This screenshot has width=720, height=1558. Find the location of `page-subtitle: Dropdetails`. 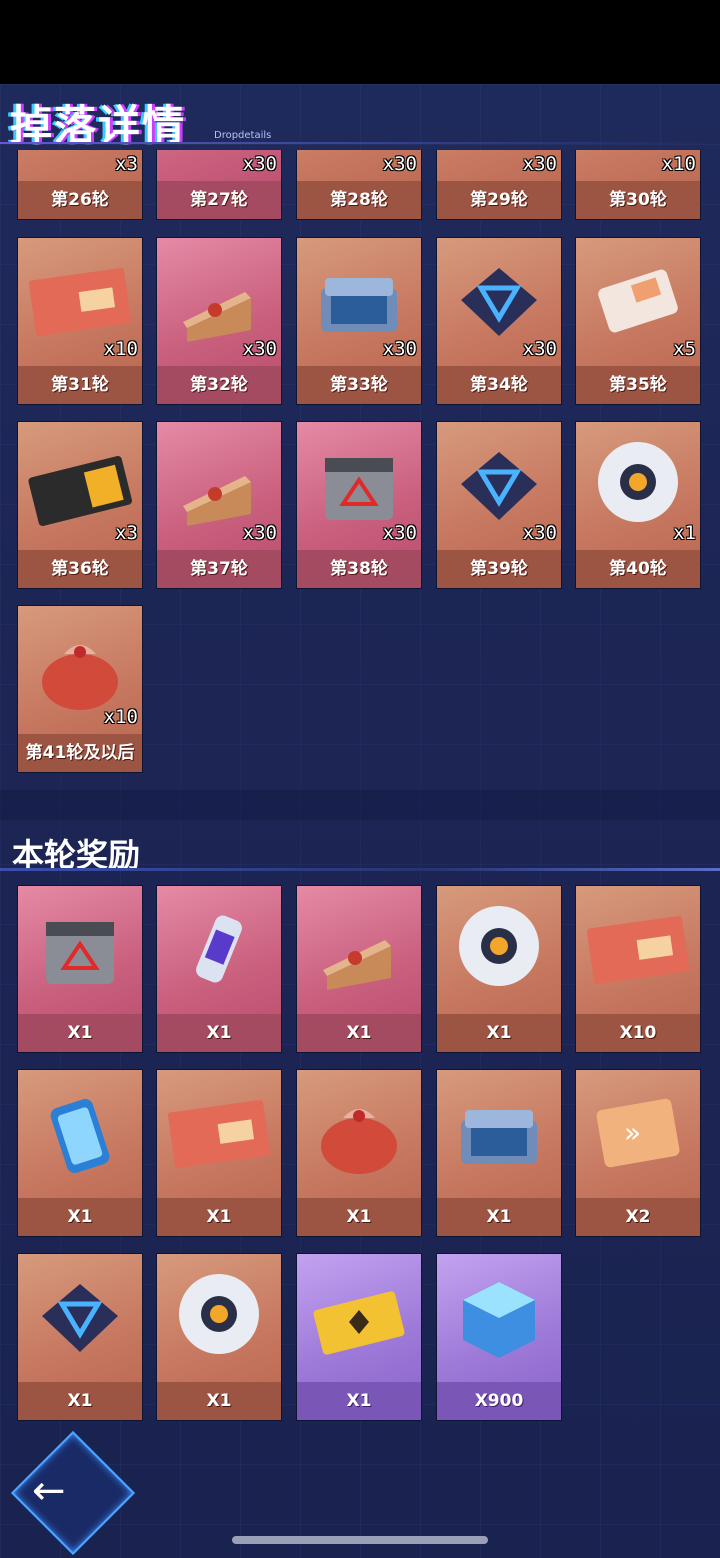

page-subtitle: Dropdetails is located at coordinates (243, 135).